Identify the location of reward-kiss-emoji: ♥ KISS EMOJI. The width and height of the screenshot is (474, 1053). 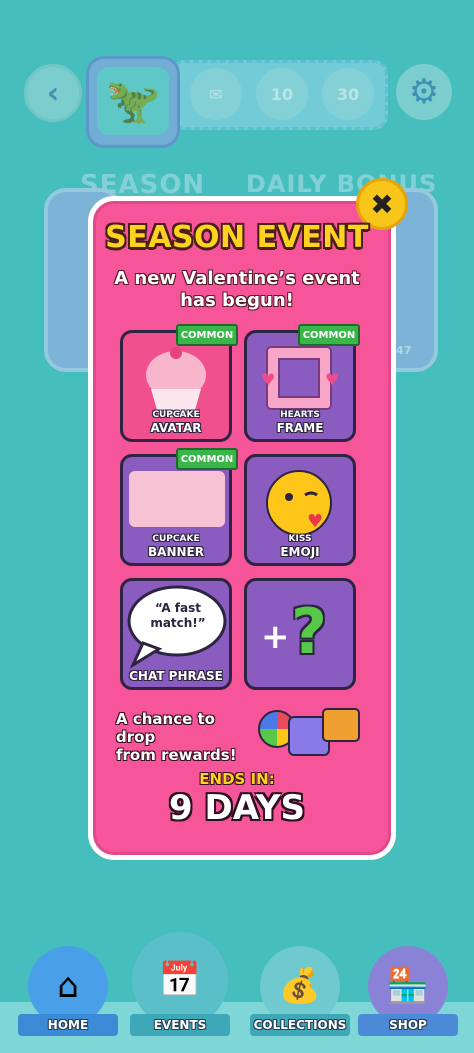
(300, 510).